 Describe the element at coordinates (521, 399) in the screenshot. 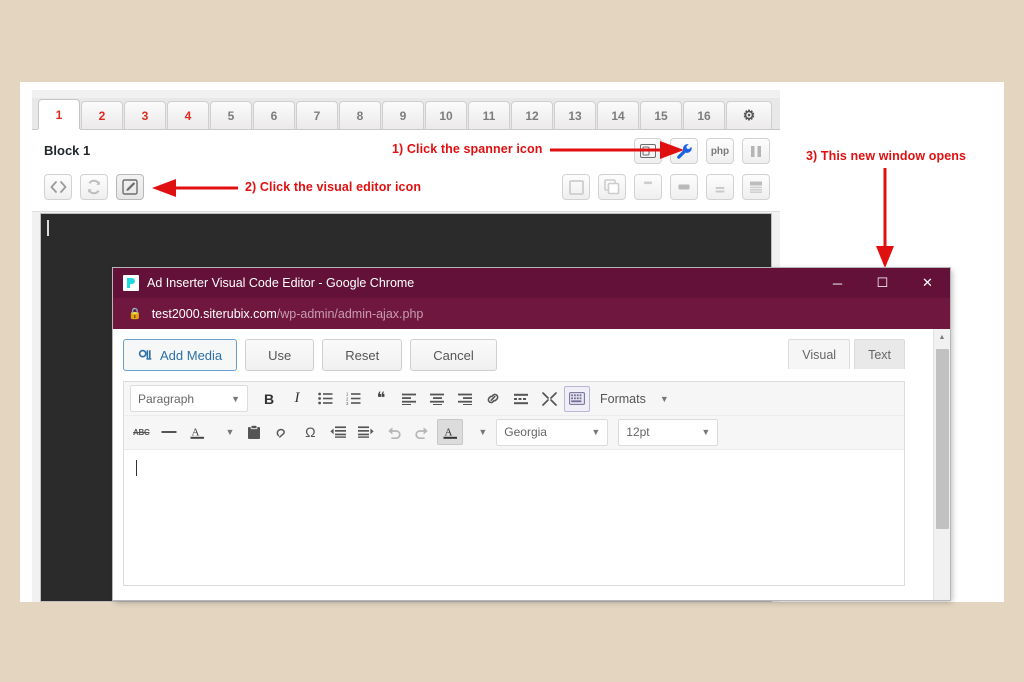

I see `read-more-icon` at that location.